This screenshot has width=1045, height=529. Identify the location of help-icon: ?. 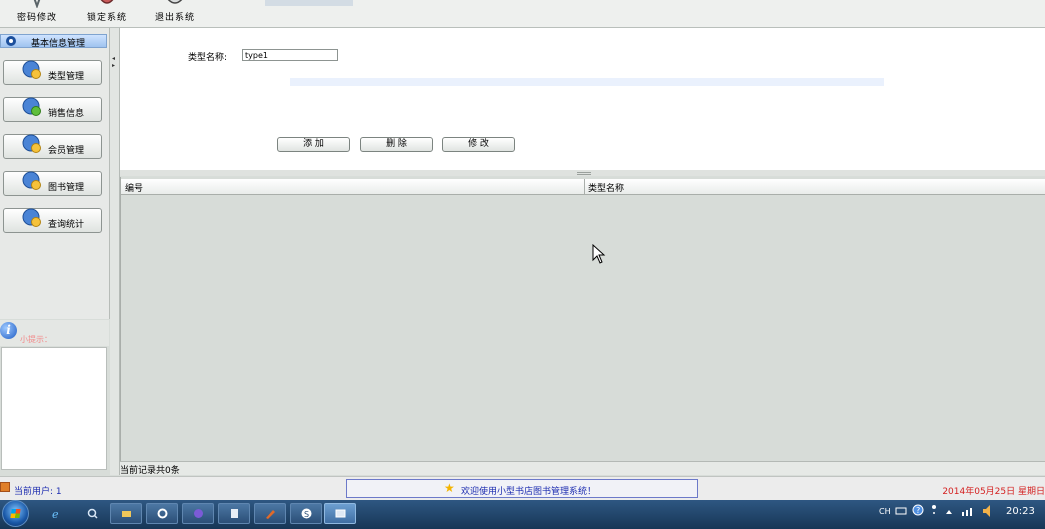
(918, 510).